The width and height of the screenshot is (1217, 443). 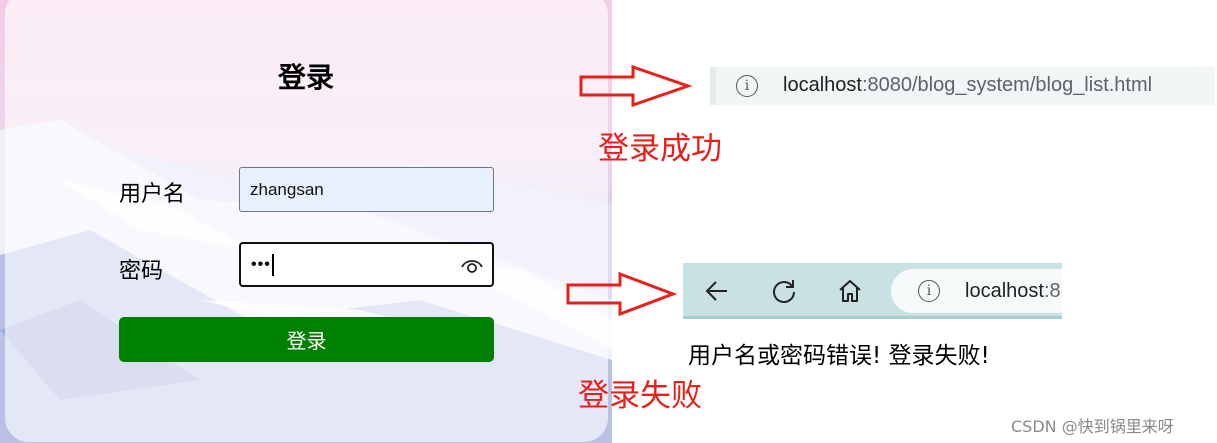 I want to click on home-icon, so click(x=850, y=291).